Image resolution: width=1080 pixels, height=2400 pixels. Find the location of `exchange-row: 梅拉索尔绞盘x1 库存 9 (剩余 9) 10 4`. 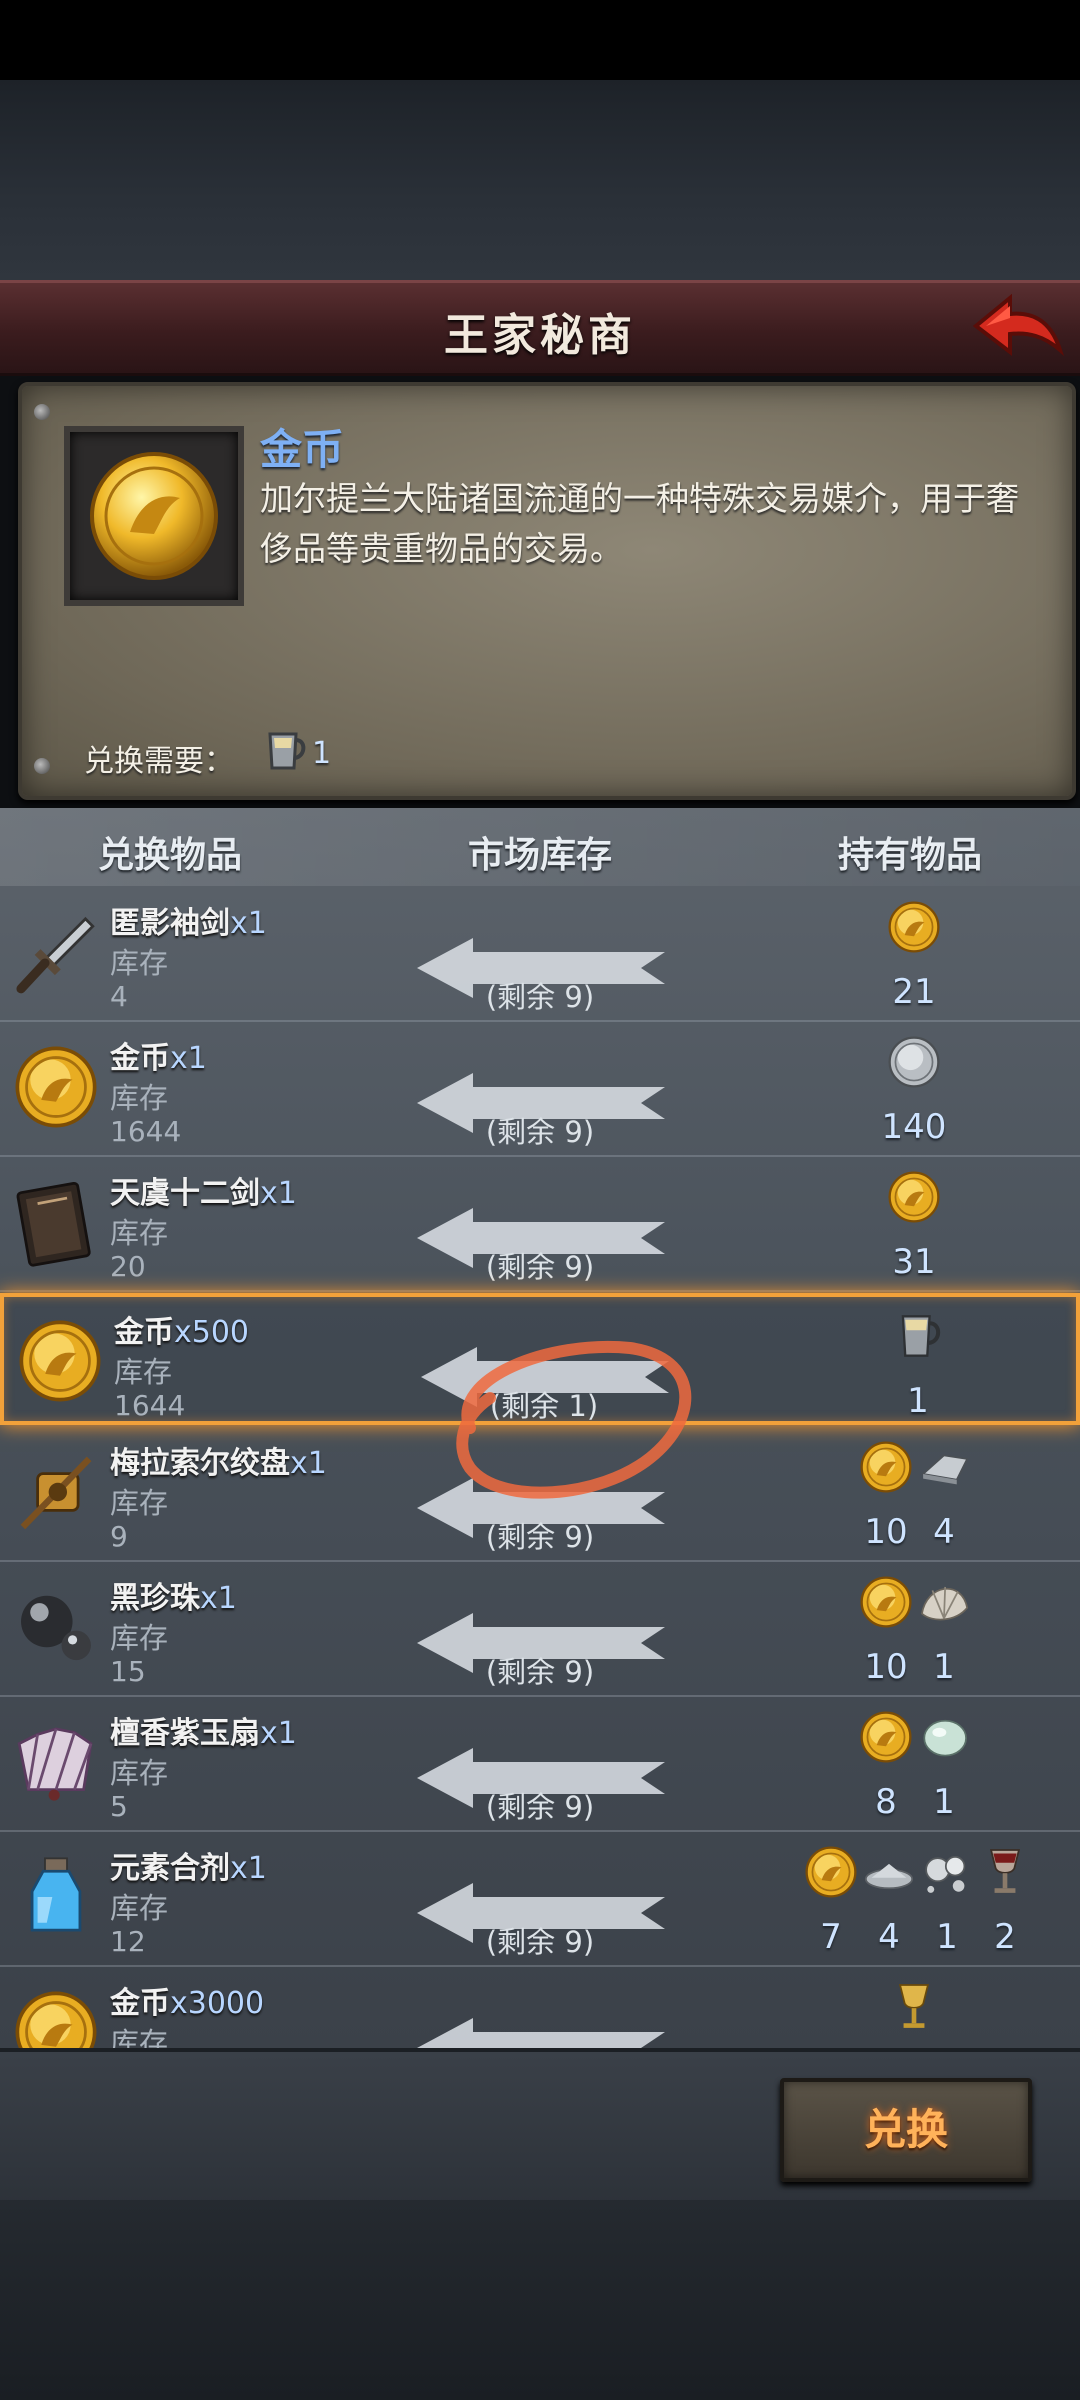

exchange-row: 梅拉索尔绞盘x1 库存 9 (剩余 9) 10 4 is located at coordinates (540, 1495).